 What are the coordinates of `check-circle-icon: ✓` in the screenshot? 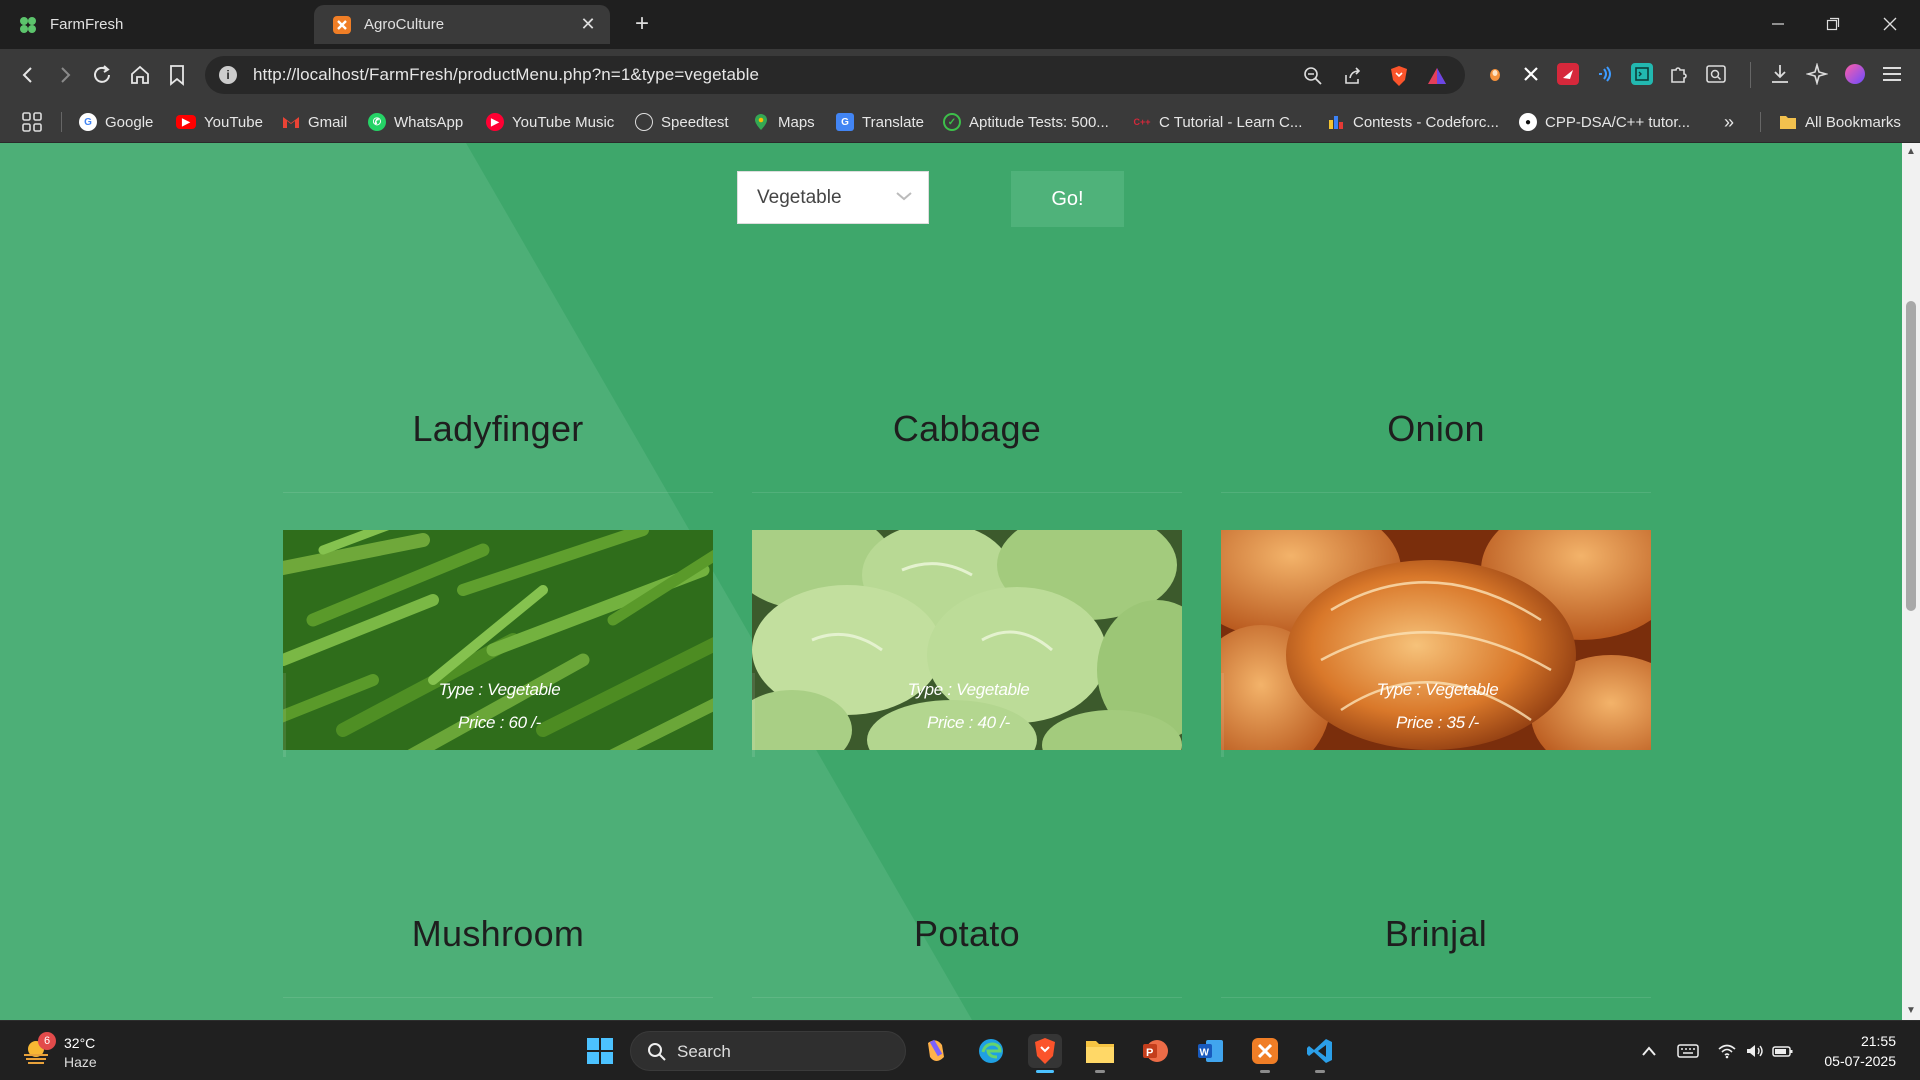 It's located at (952, 122).